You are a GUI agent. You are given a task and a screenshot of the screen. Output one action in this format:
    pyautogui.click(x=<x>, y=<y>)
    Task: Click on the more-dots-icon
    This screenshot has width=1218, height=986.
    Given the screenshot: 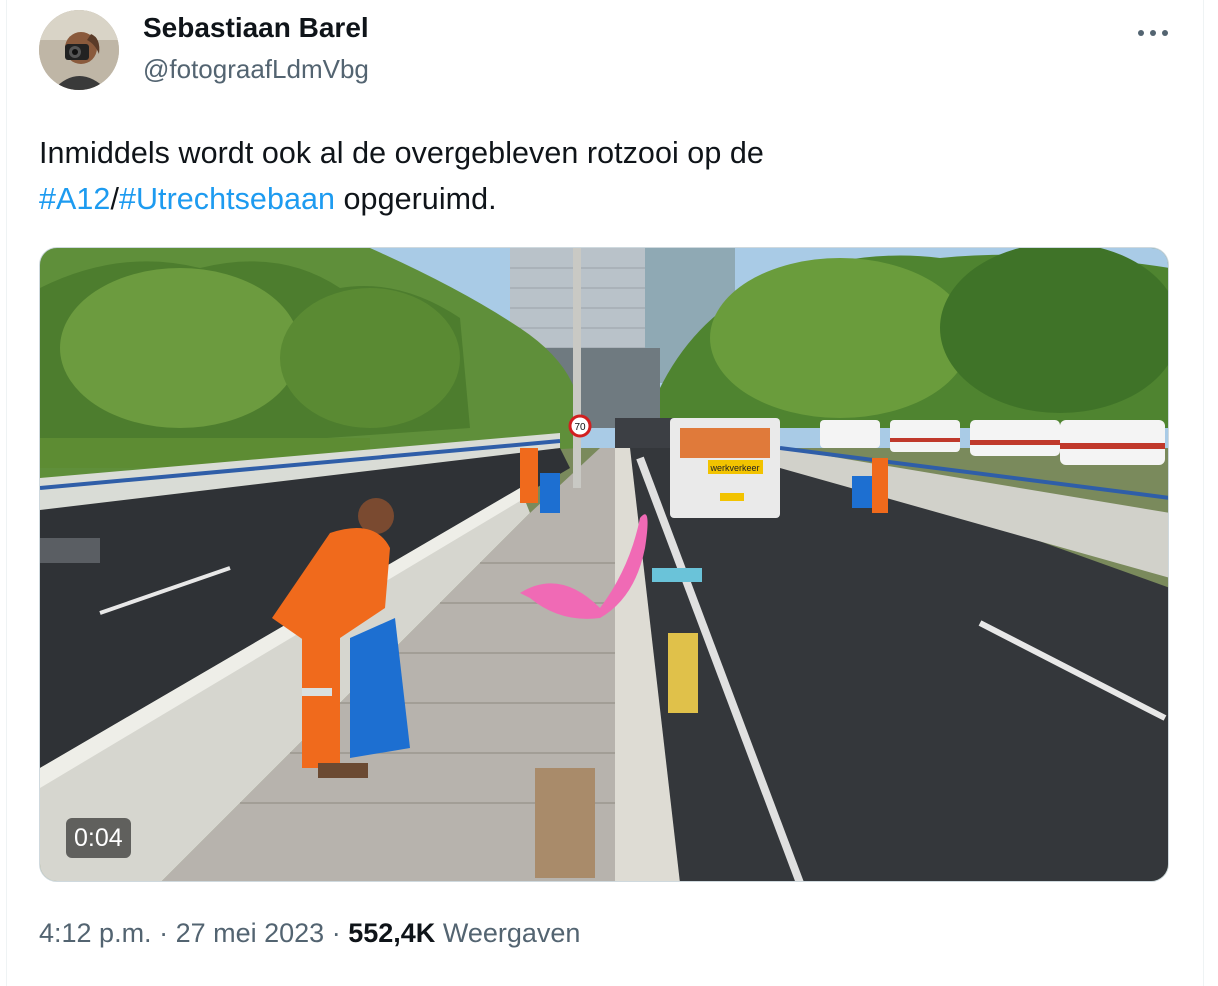 What is the action you would take?
    pyautogui.click(x=1153, y=33)
    